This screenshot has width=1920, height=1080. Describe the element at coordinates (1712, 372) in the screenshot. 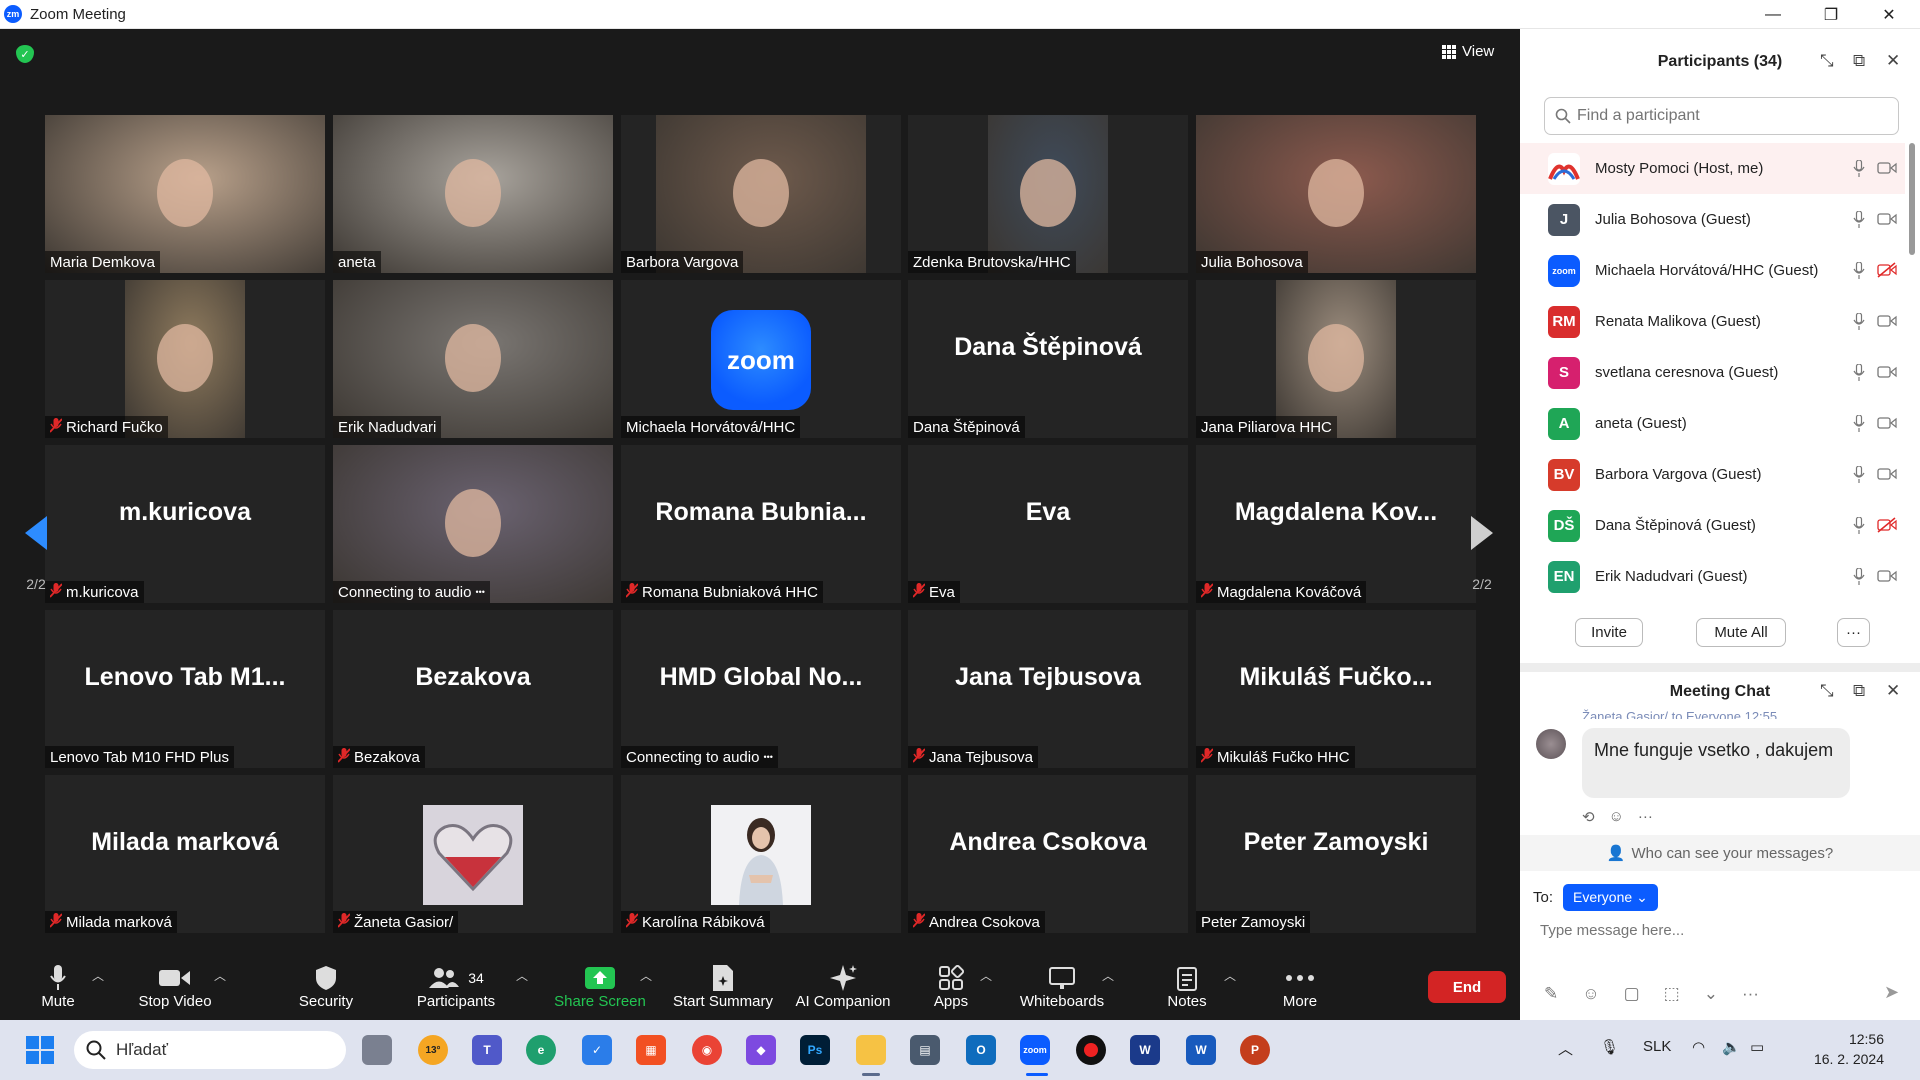

I see `participant-list-item: Ssvetlana ceresnova (Guest)` at that location.